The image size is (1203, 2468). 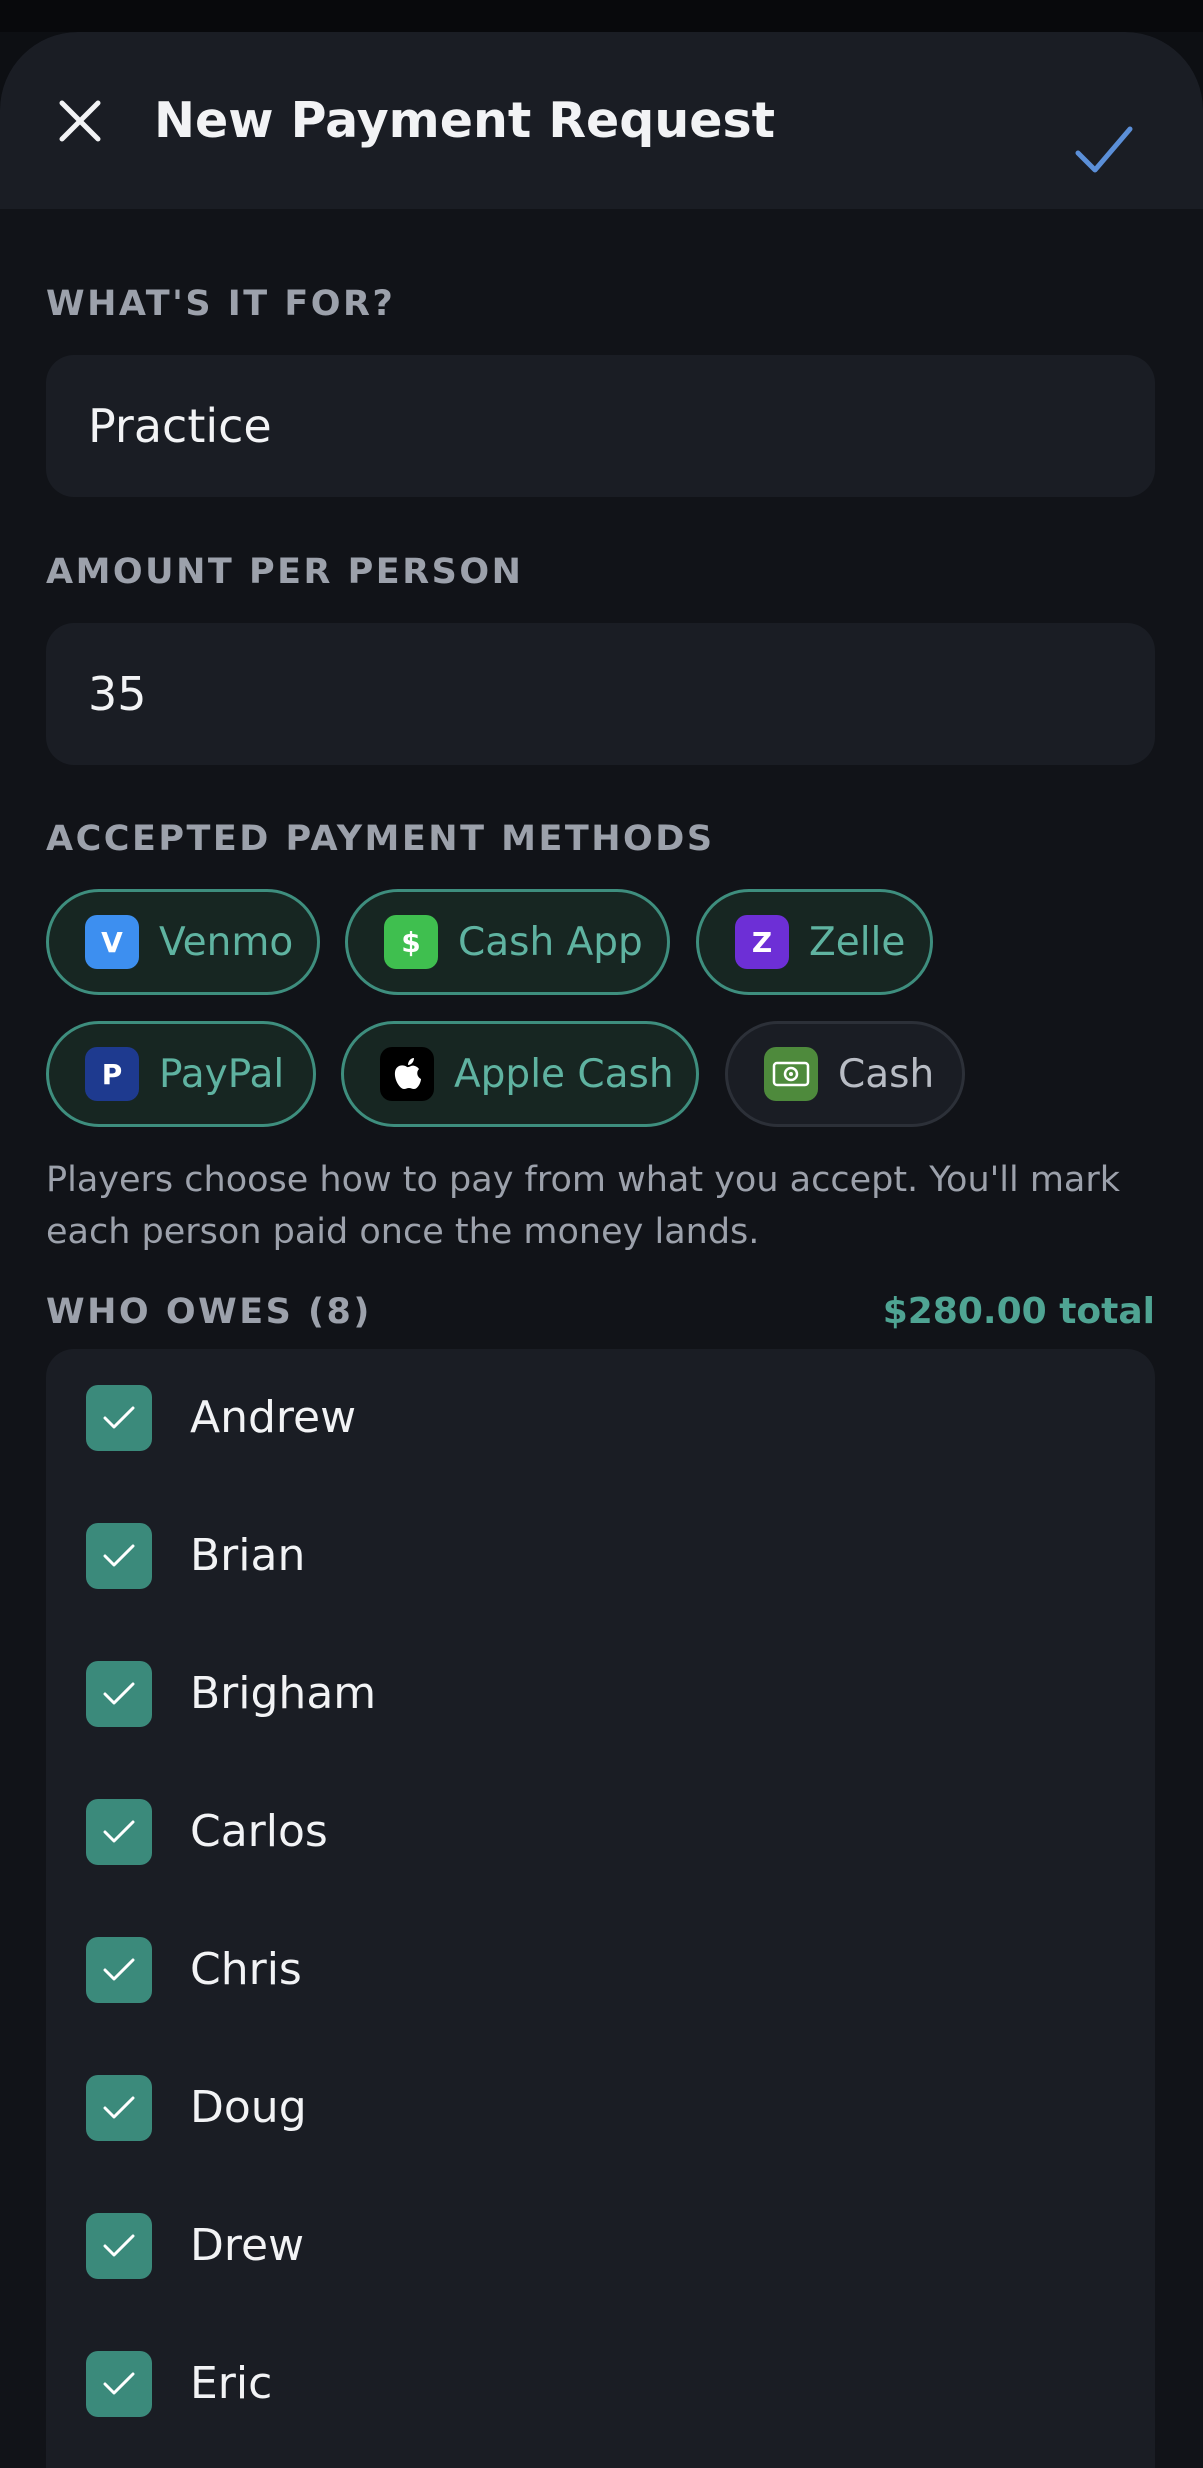 I want to click on confirm-button, so click(x=1104, y=150).